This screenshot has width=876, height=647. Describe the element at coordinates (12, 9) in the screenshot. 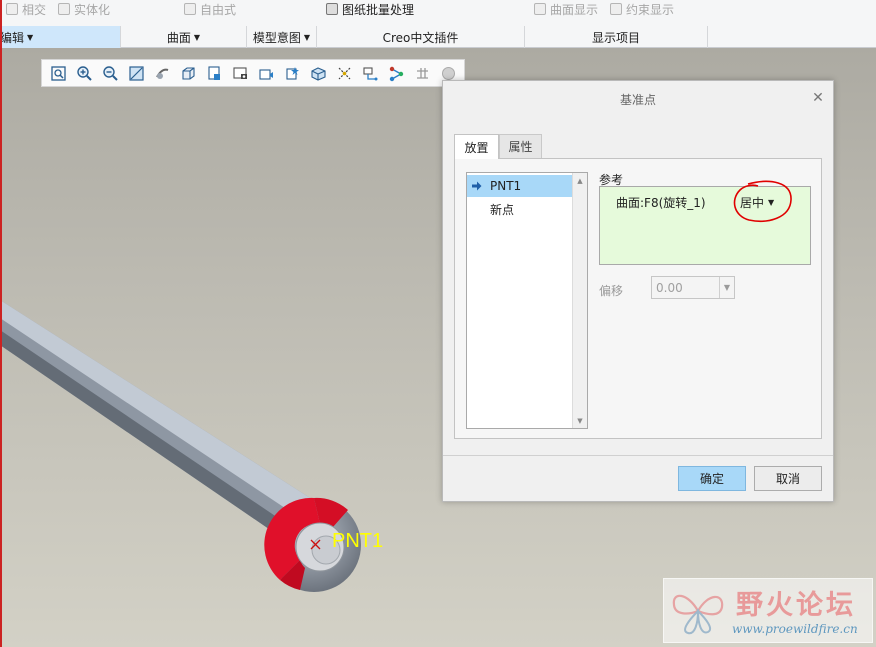

I see `intersect-icon` at that location.